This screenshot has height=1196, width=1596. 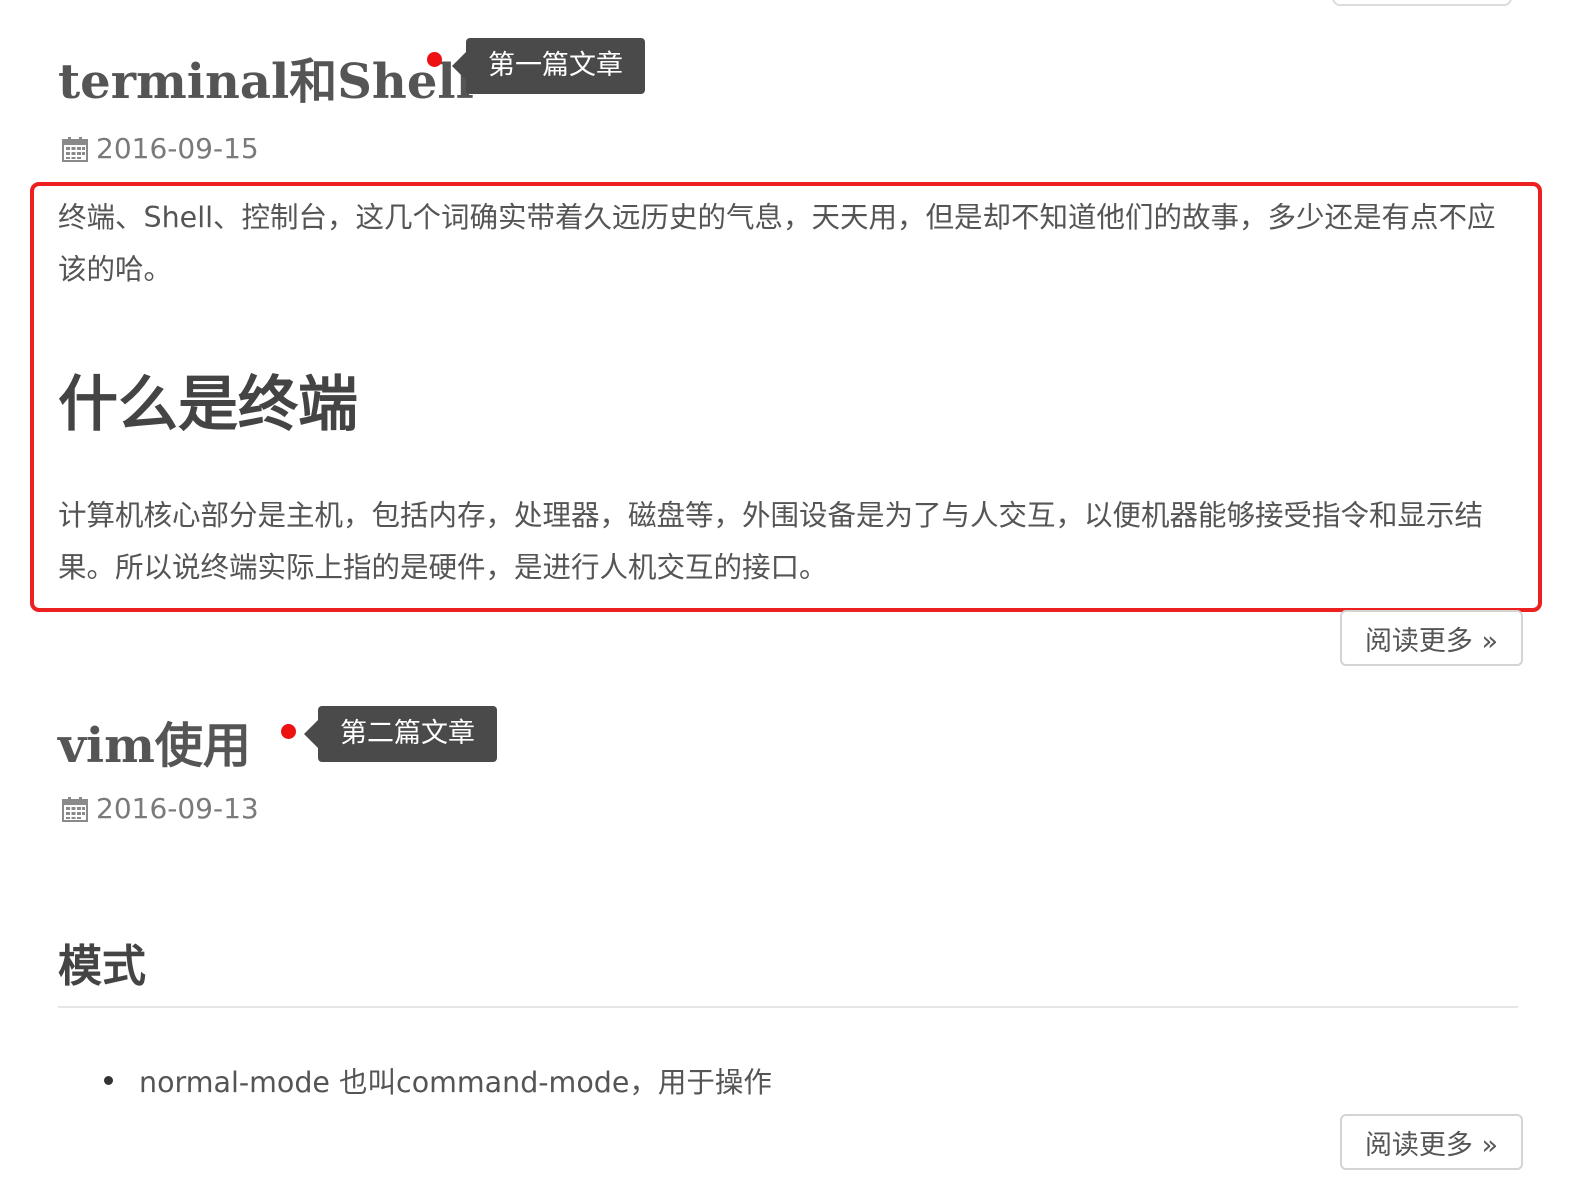 I want to click on bullet-icon, so click(x=108, y=1080).